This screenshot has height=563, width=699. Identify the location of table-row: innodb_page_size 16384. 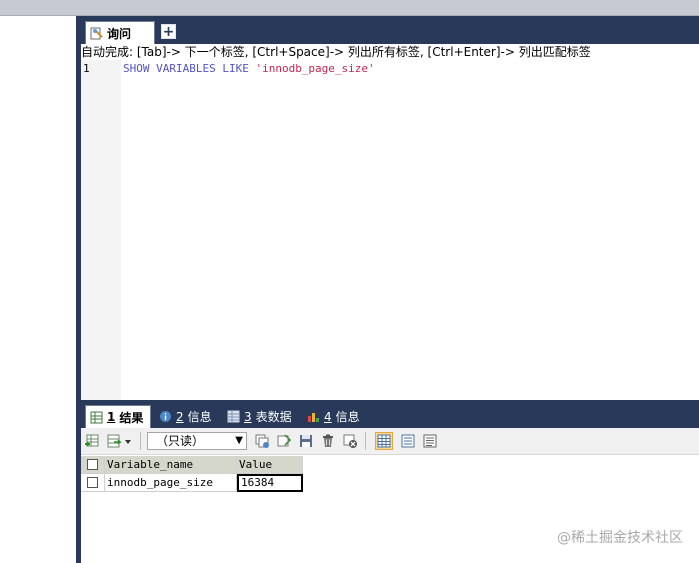
(192, 483).